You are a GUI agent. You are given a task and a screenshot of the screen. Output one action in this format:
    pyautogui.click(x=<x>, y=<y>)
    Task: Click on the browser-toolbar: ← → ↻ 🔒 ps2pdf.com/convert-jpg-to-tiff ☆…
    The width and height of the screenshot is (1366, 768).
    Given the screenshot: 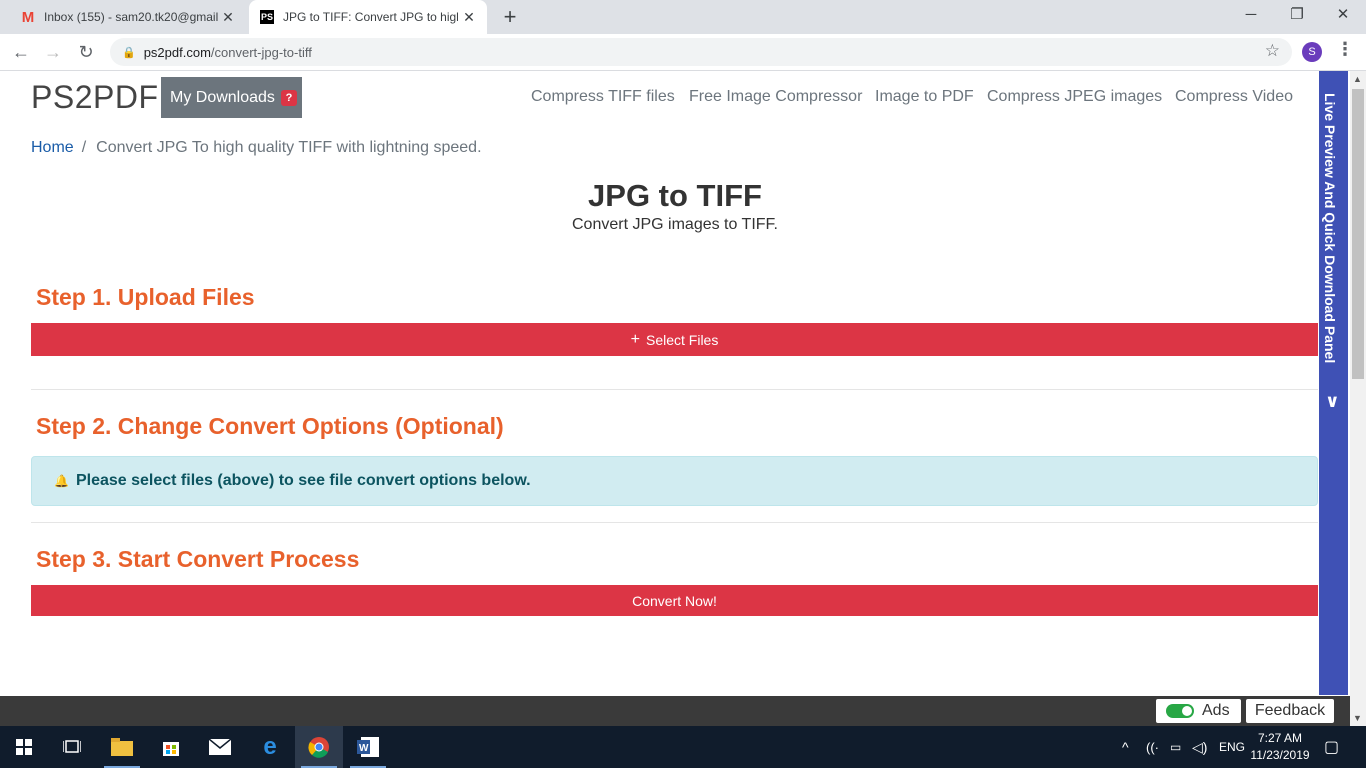 What is the action you would take?
    pyautogui.click(x=683, y=52)
    